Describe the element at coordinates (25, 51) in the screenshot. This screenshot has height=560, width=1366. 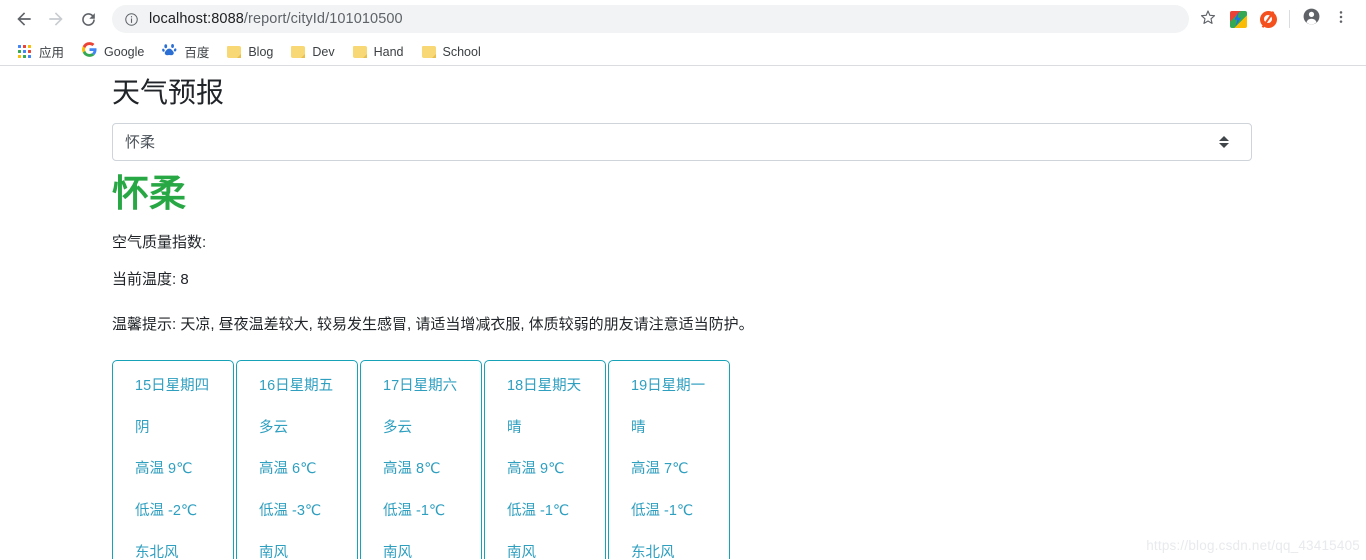
I see `apps-grid-icon` at that location.